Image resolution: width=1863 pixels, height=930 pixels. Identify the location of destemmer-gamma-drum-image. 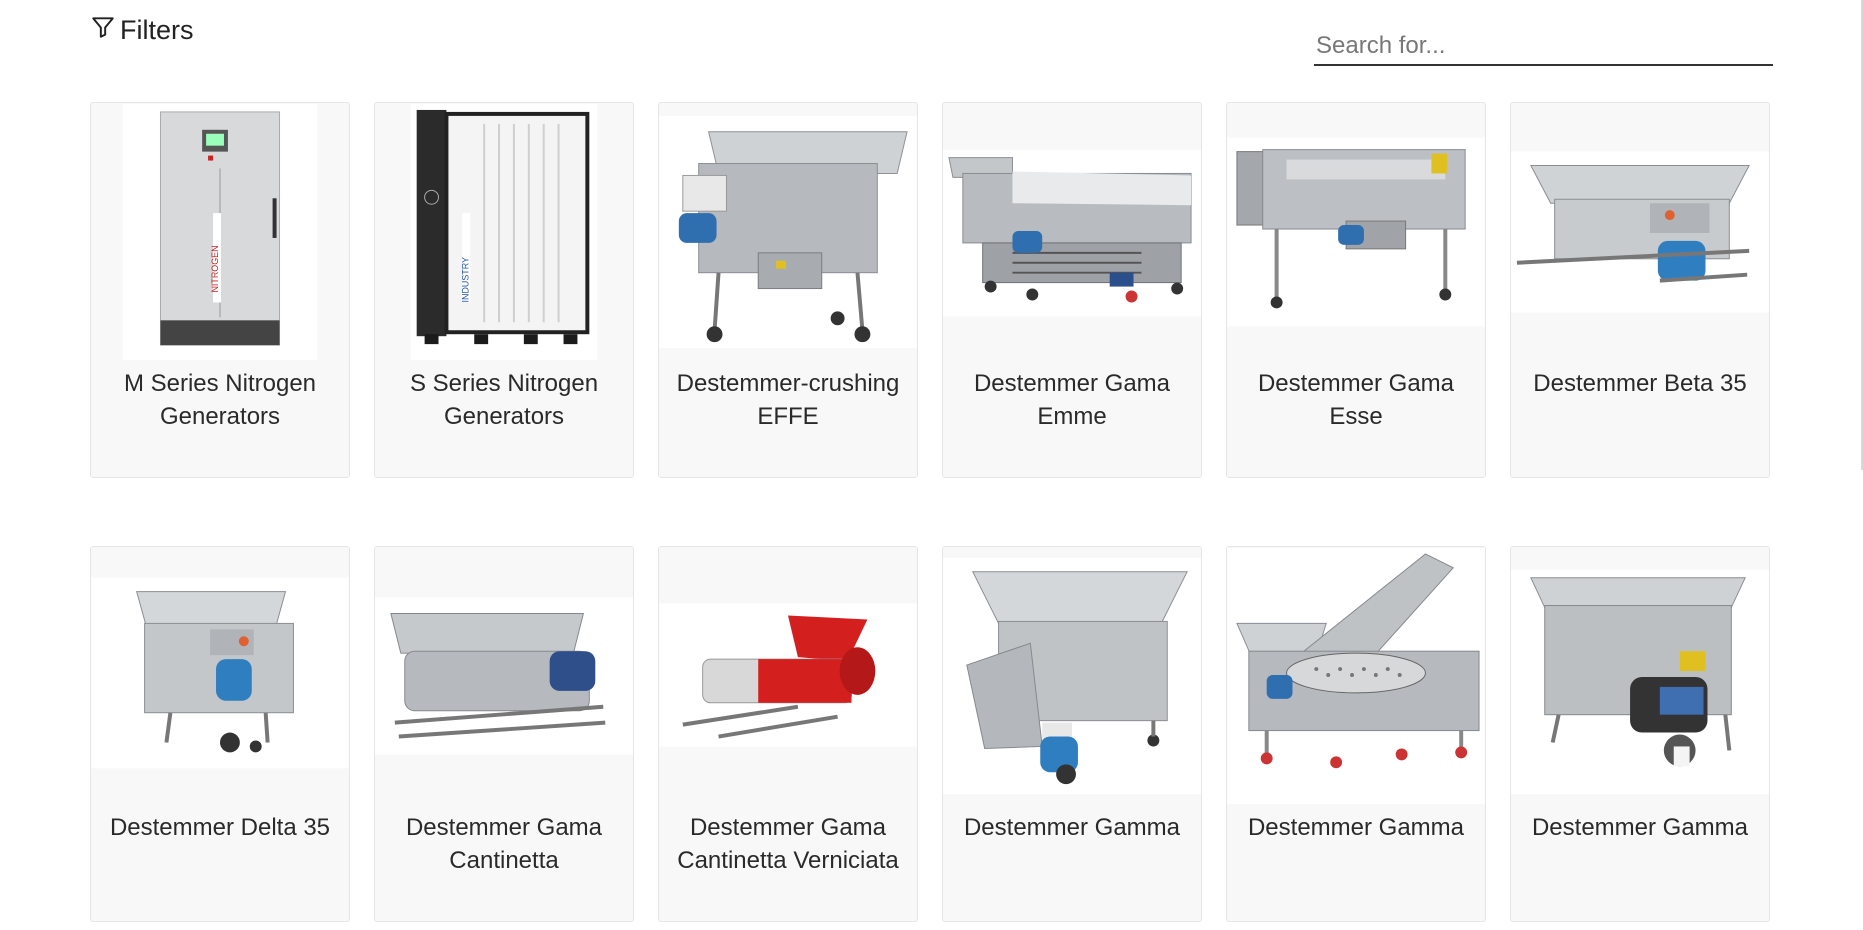
(1356, 676).